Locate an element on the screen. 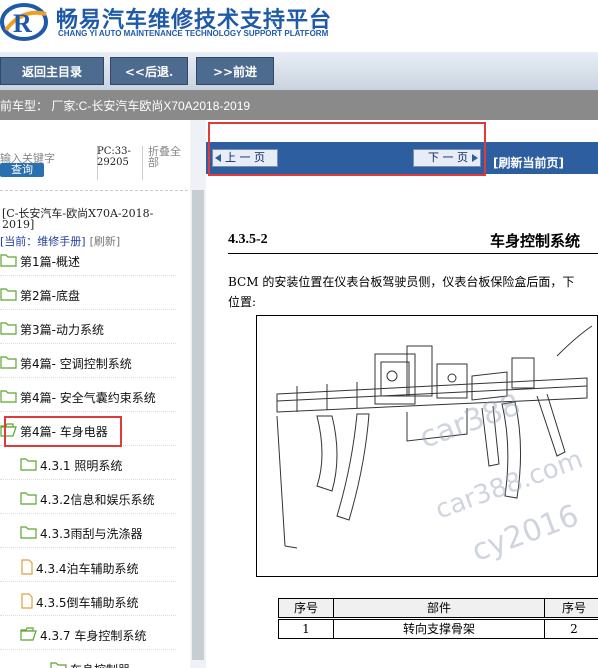 Image resolution: width=598 pixels, height=668 pixels. table-cell: 转向支撑骨架 is located at coordinates (439, 629).